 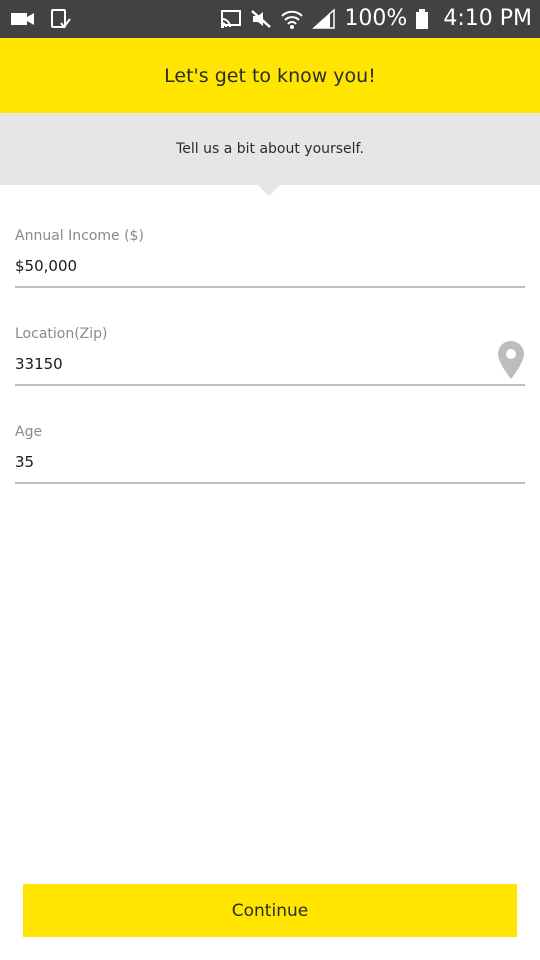 What do you see at coordinates (231, 19) in the screenshot?
I see `cast-icon` at bounding box center [231, 19].